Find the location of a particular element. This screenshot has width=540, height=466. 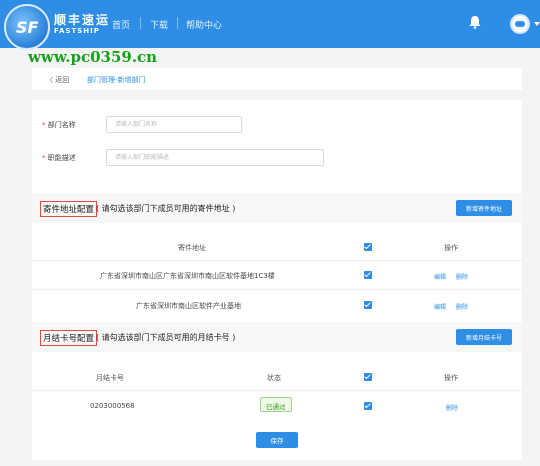

card-number-cell: 0203000568 is located at coordinates (112, 406).